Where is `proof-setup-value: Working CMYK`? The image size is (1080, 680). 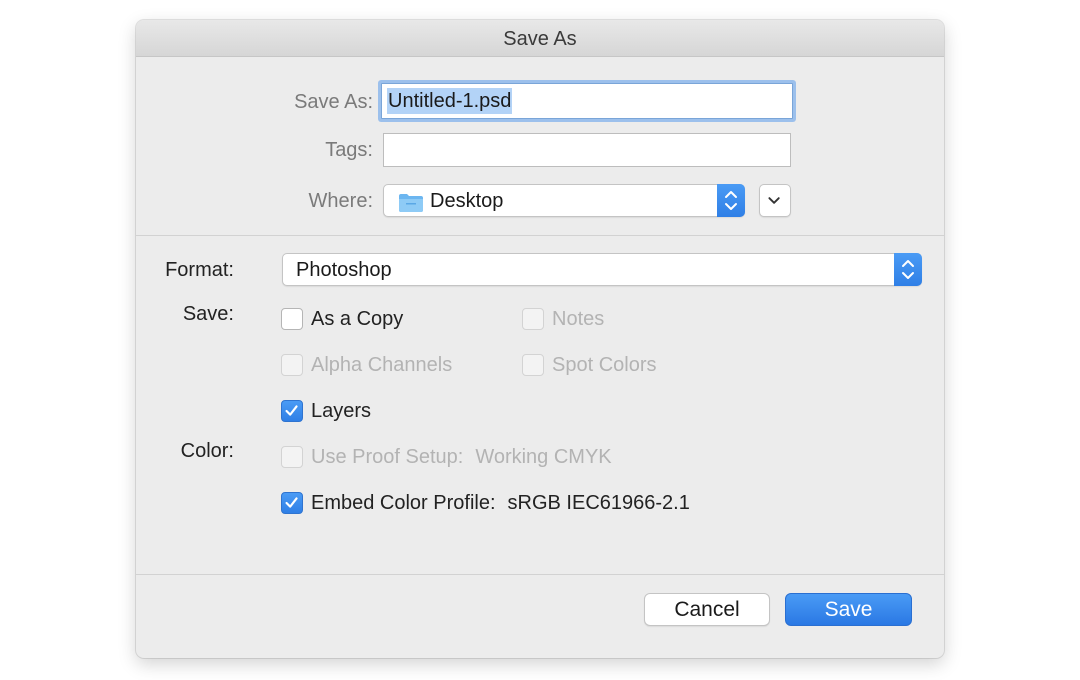
proof-setup-value: Working CMYK is located at coordinates (543, 457).